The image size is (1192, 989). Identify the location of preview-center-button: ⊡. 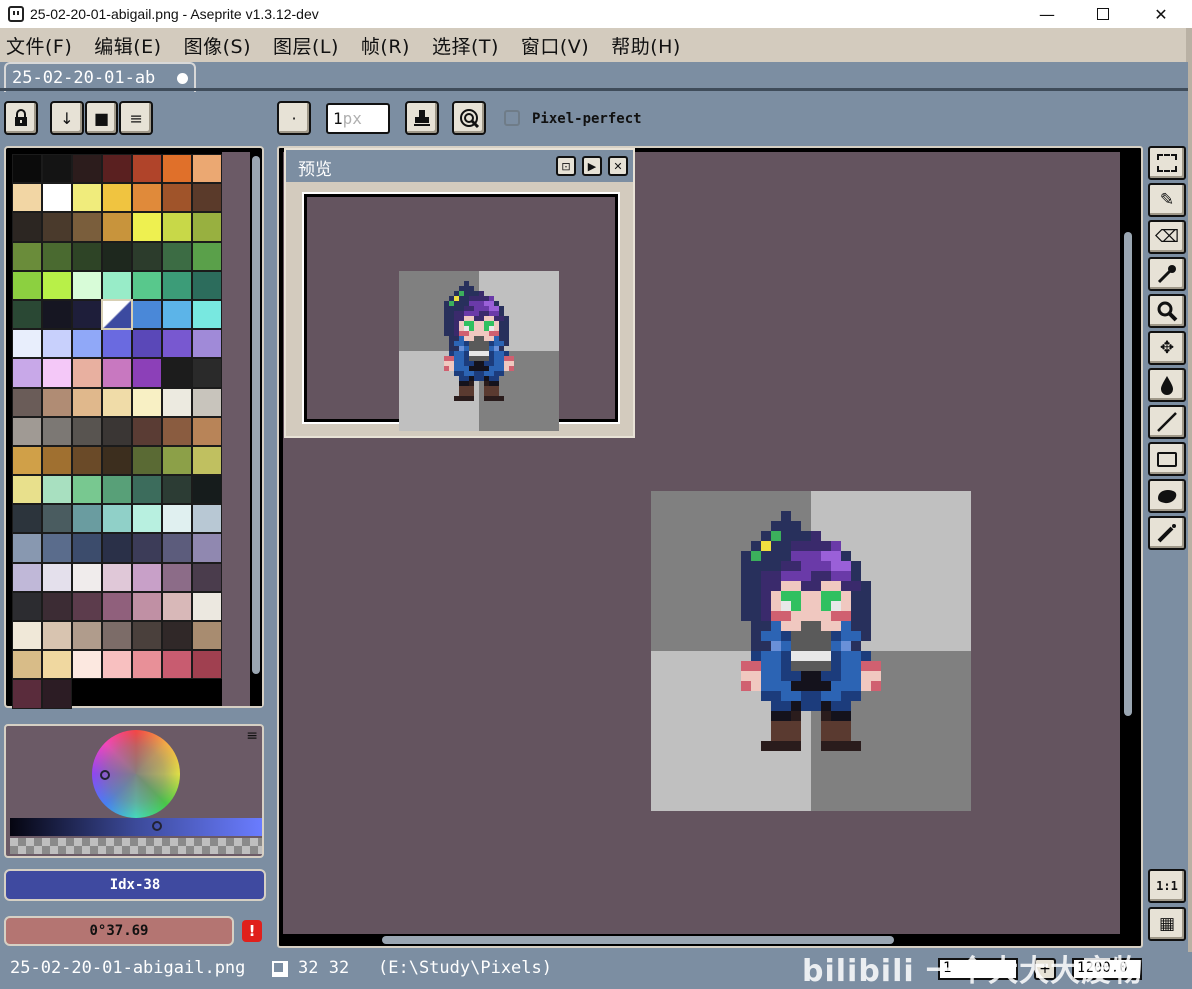
(566, 166).